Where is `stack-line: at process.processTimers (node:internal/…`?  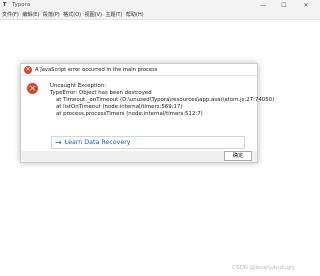 stack-line: at process.processTimers (node:internal/… is located at coordinates (129, 114).